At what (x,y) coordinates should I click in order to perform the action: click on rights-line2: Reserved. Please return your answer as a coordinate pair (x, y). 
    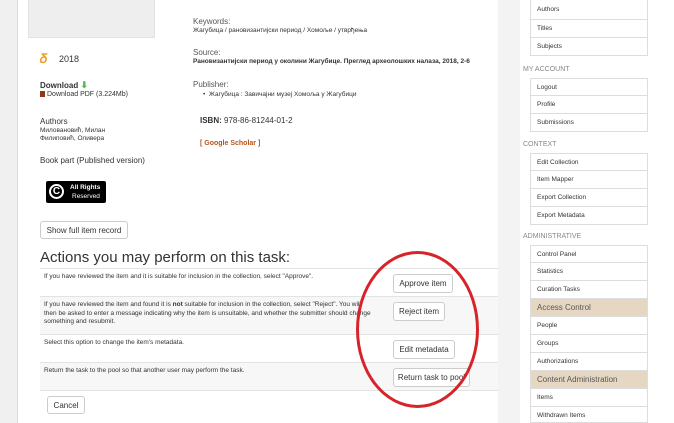
    Looking at the image, I should click on (86, 196).